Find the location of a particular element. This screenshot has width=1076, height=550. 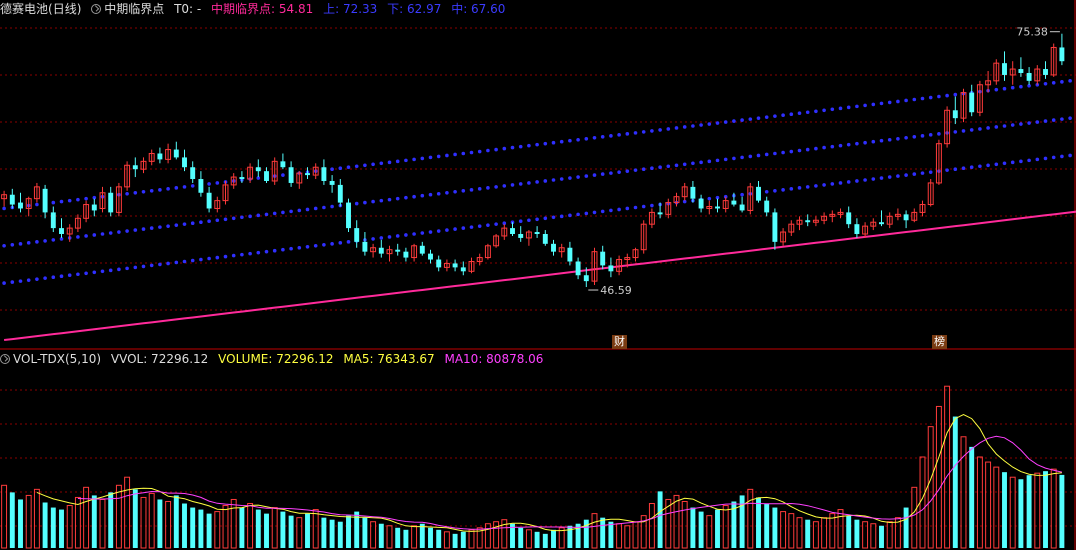

volume-indicator-name: VOL-TDX(5,10) is located at coordinates (57, 359).